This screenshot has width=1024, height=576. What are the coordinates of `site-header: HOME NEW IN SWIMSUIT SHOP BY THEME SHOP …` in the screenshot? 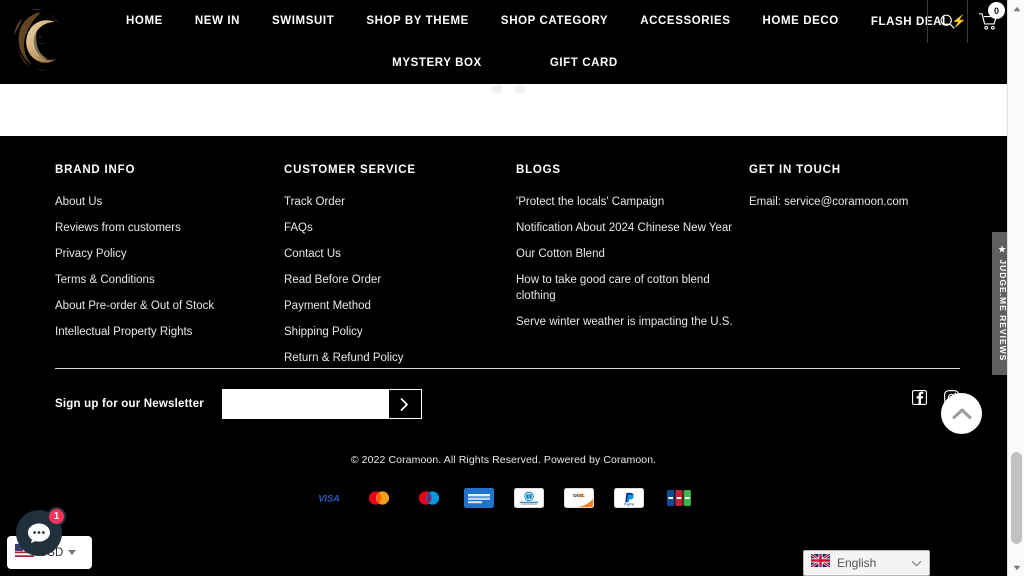 It's located at (503, 42).